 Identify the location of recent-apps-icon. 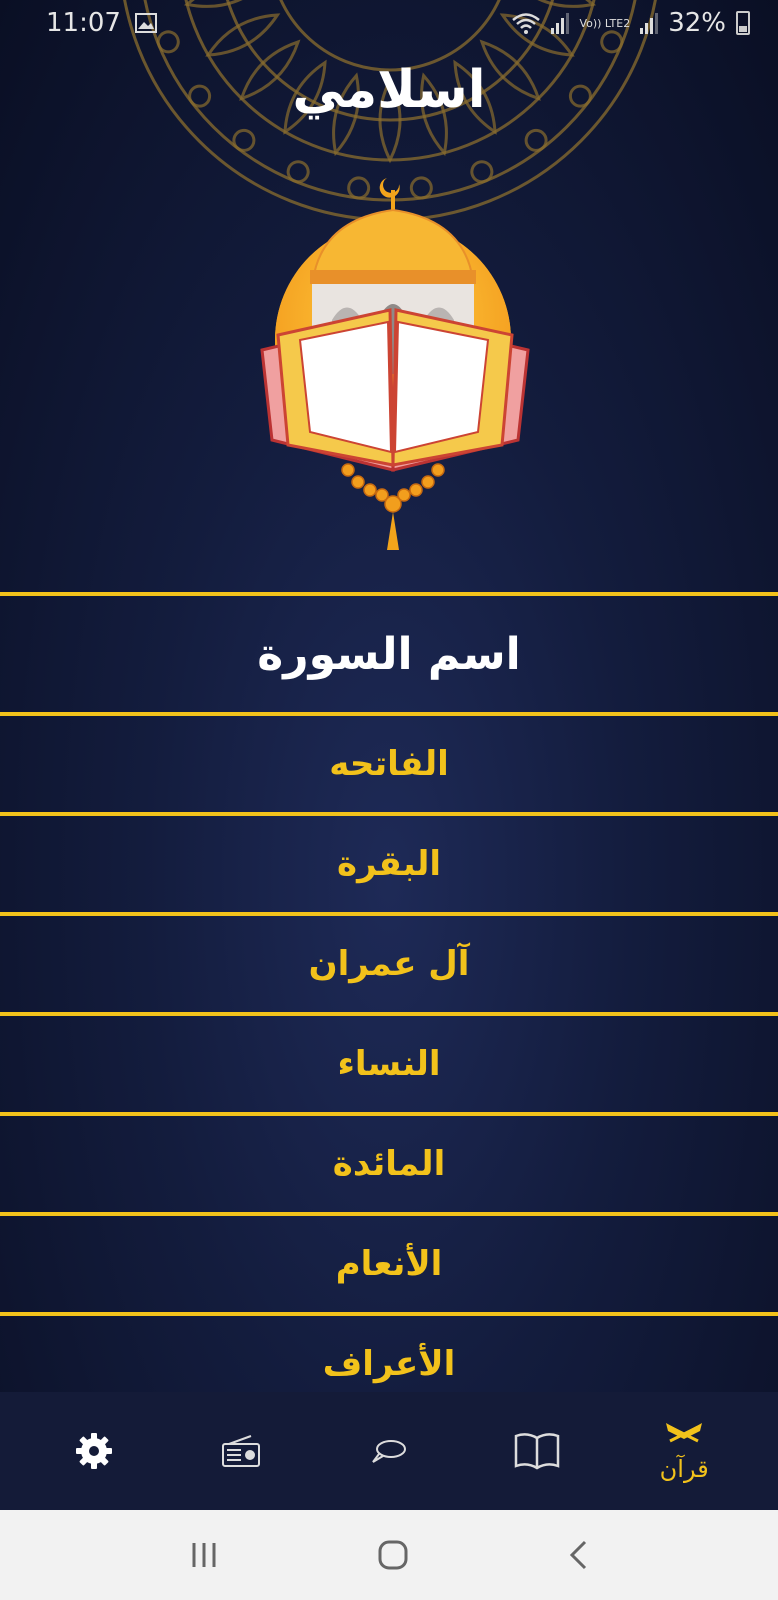
(204, 1555).